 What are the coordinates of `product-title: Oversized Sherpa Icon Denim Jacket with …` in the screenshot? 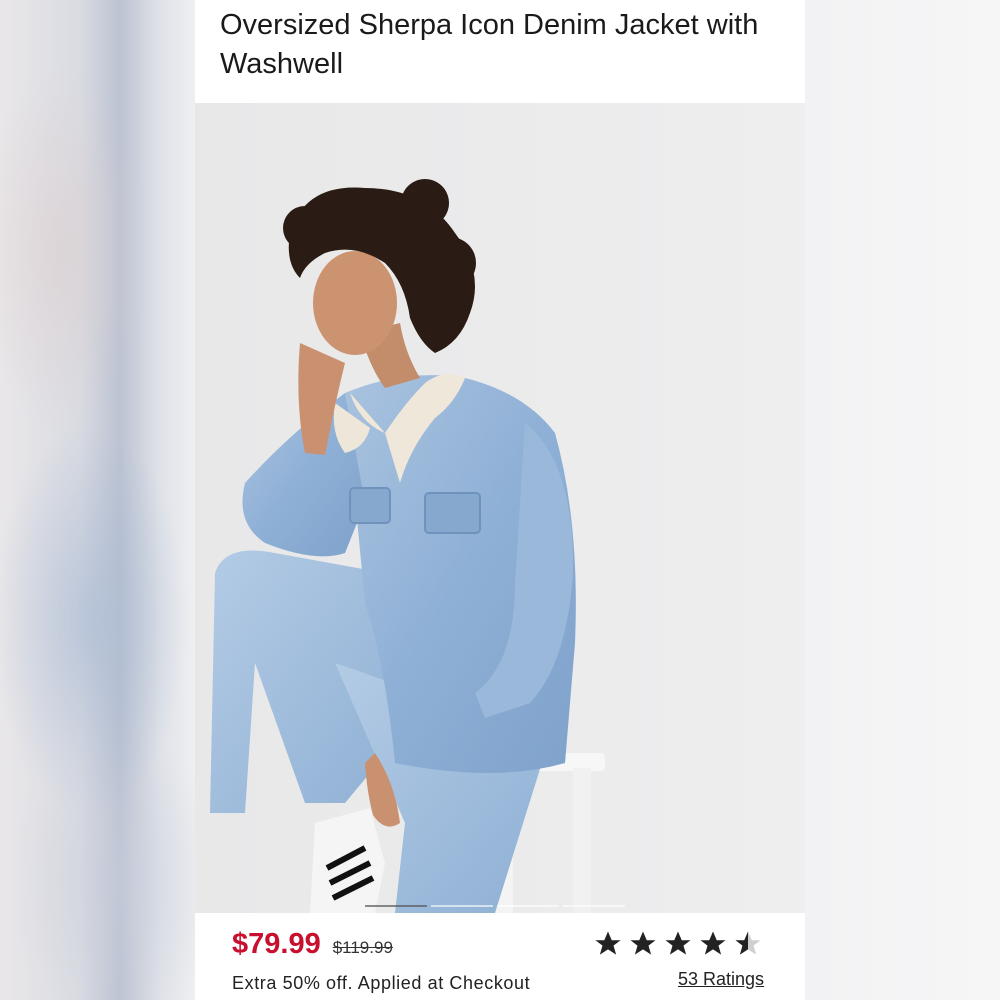 It's located at (489, 44).